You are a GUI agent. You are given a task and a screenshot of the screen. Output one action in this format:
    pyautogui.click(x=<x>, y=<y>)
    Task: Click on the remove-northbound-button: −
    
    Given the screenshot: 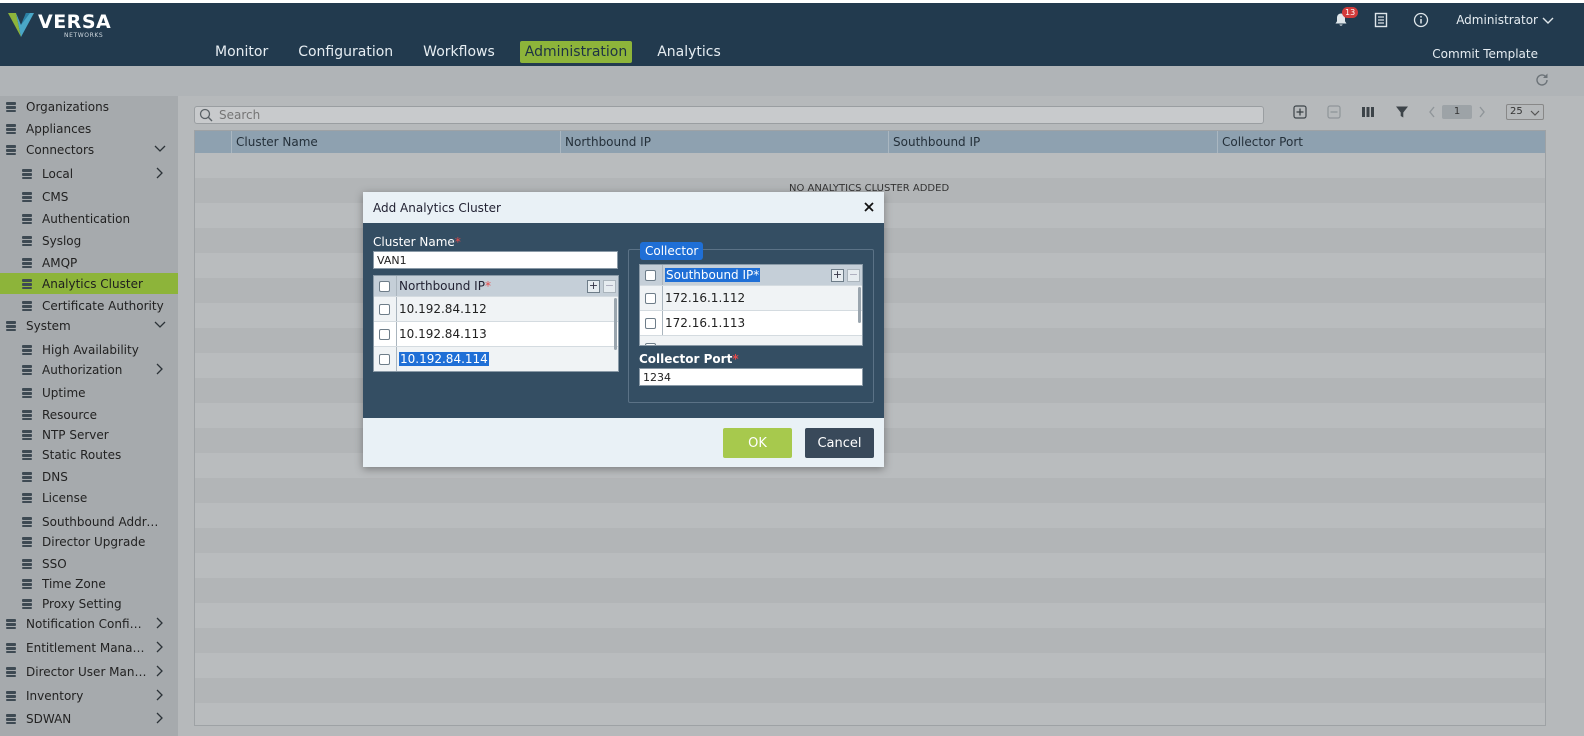 What is the action you would take?
    pyautogui.click(x=609, y=286)
    